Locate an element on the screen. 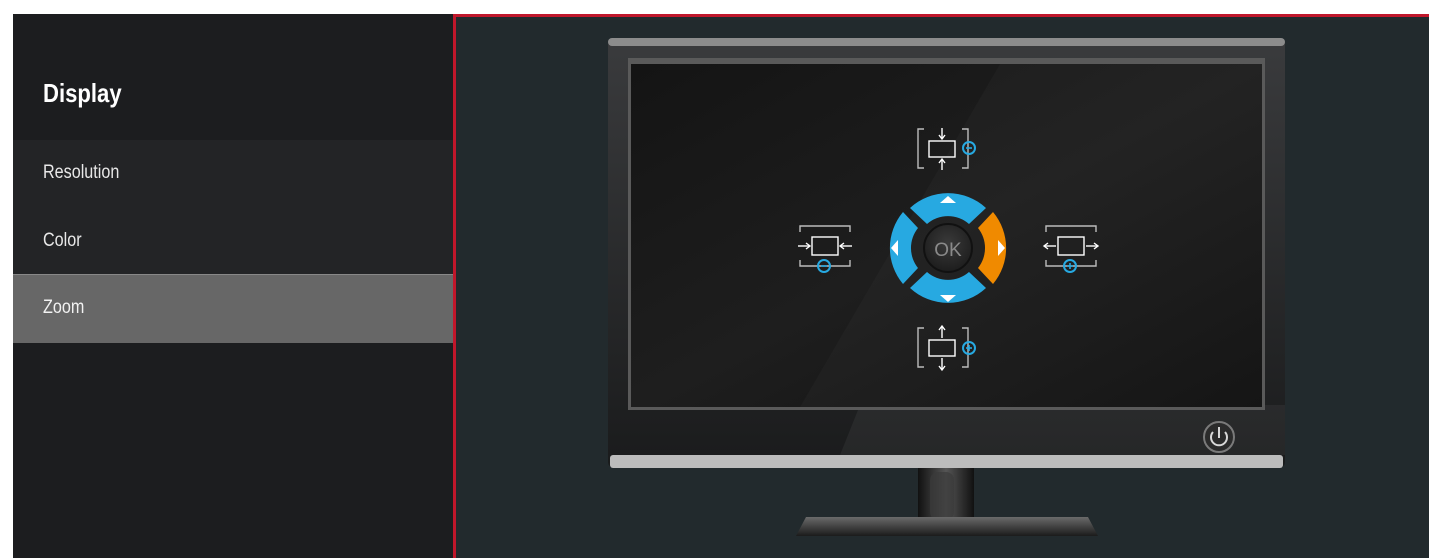  sidebar-item-label: Zoom is located at coordinates (64, 307).